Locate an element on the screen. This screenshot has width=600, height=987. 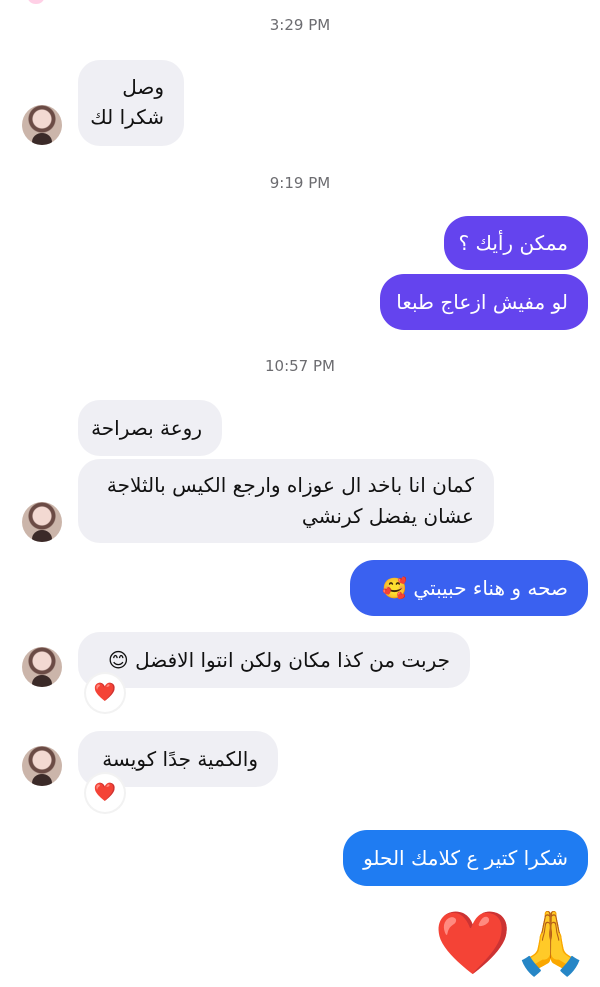
received-message: وصل شكرا لك is located at coordinates (131, 103).